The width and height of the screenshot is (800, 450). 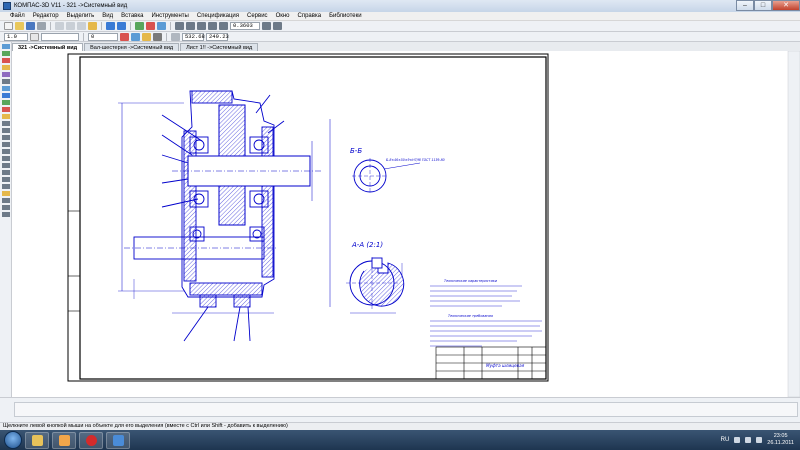 I want to click on reports-tool-icon, so click(x=5, y=102).